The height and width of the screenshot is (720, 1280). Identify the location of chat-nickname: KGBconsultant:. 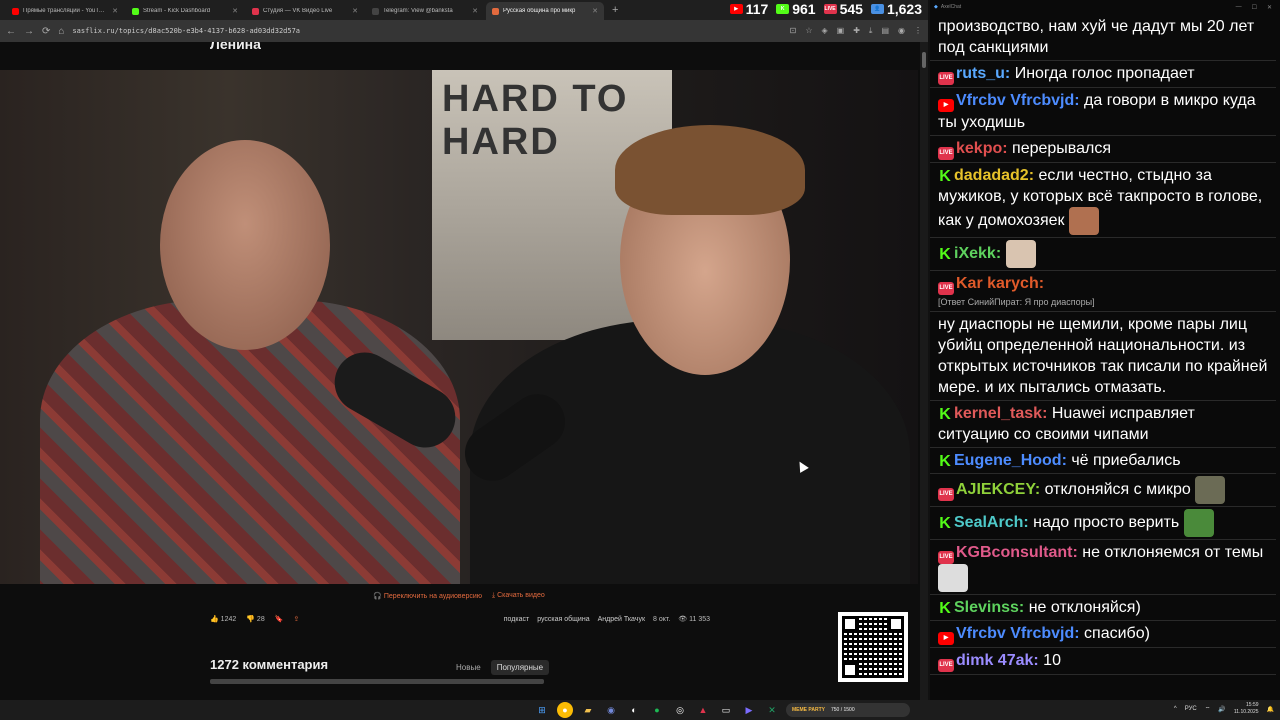
(1017, 552).